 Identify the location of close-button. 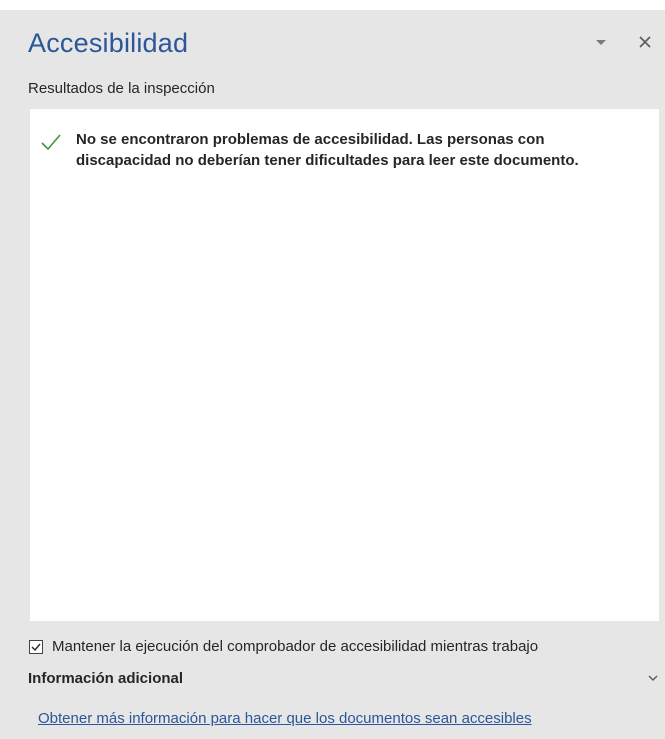
(645, 42).